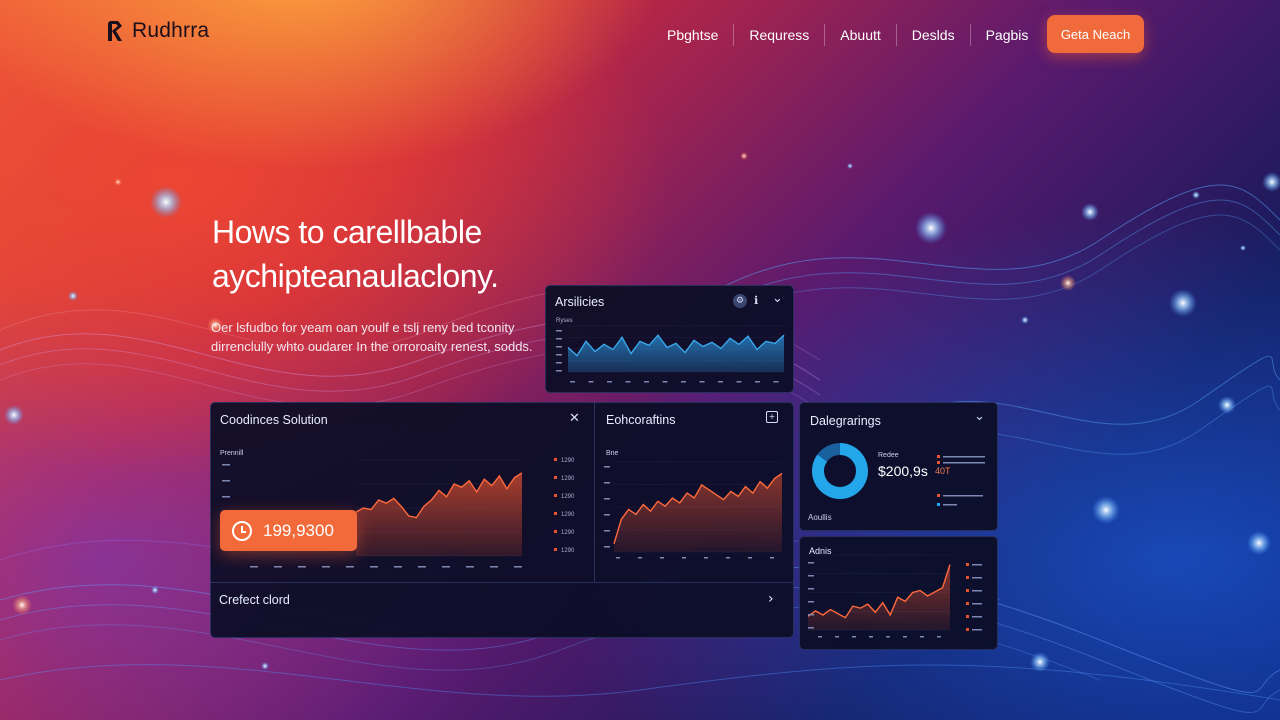 The image size is (1280, 720). I want to click on nav-link-2: Requress, so click(778, 35).